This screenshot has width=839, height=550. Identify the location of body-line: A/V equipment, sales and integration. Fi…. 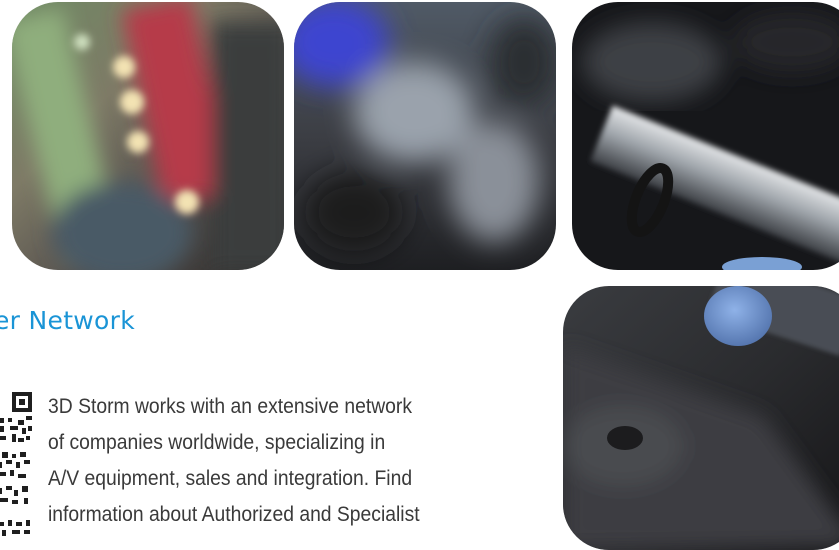
(230, 478).